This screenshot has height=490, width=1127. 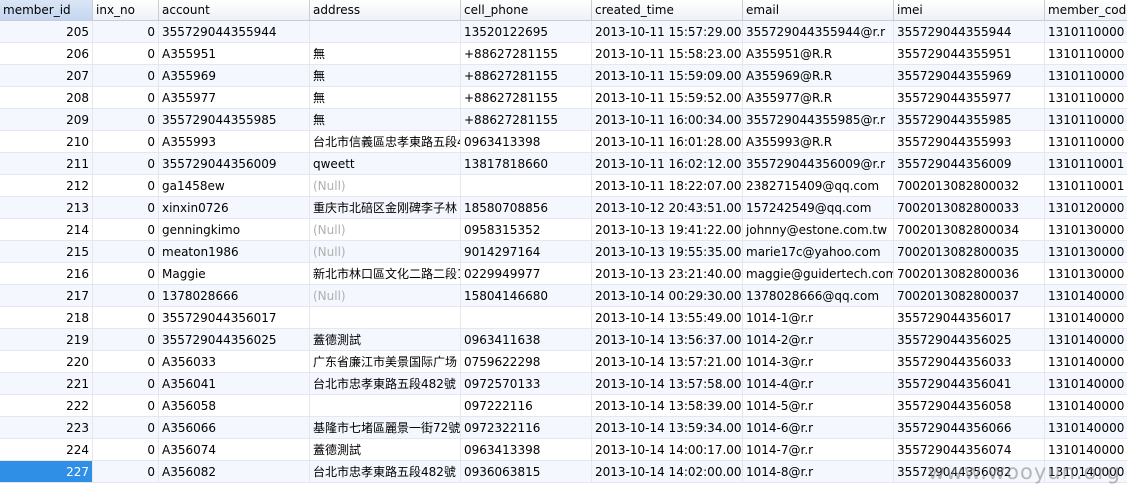 What do you see at coordinates (126, 10) in the screenshot?
I see `column-header-inx-no: inx_no` at bounding box center [126, 10].